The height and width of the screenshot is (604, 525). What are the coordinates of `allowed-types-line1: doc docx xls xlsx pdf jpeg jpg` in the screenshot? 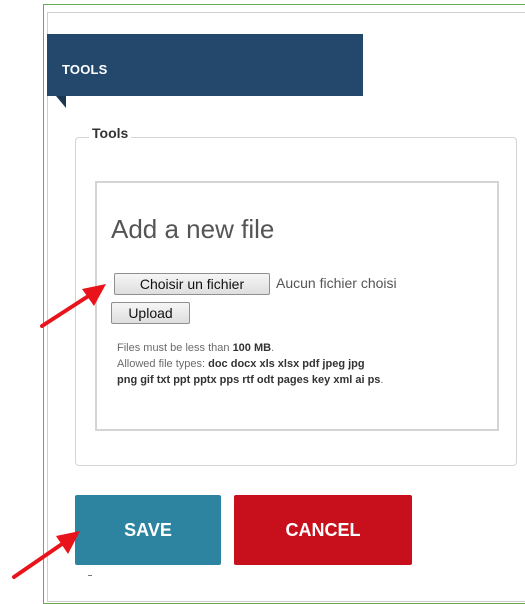 It's located at (286, 364).